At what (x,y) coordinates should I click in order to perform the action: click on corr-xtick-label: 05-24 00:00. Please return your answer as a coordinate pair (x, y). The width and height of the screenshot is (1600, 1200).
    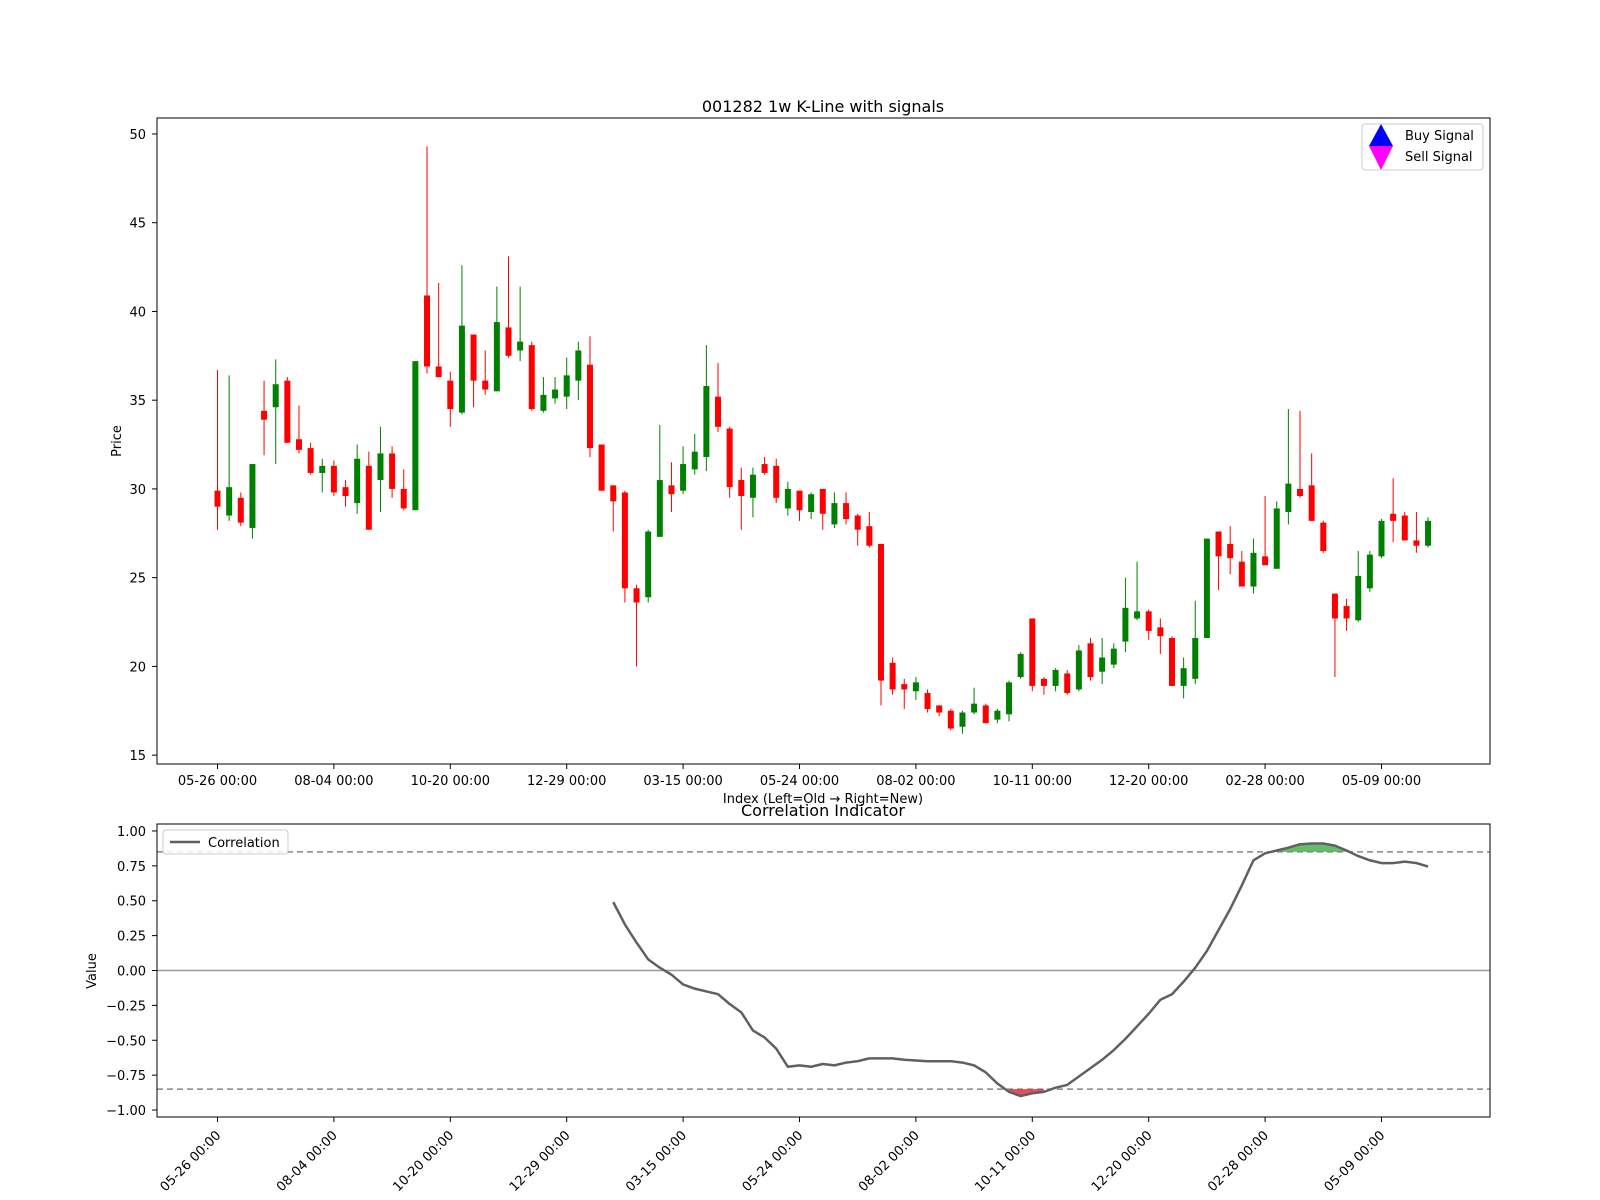
    Looking at the image, I should click on (773, 1161).